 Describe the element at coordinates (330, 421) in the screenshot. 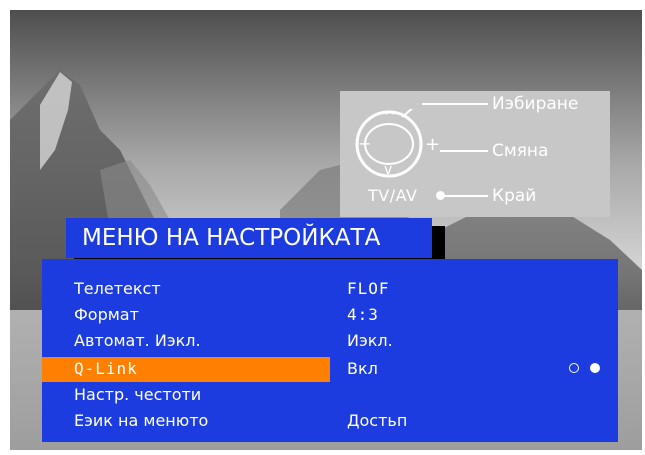

I see `menu-item-menu-language: Еэик на менюто Достьп` at that location.